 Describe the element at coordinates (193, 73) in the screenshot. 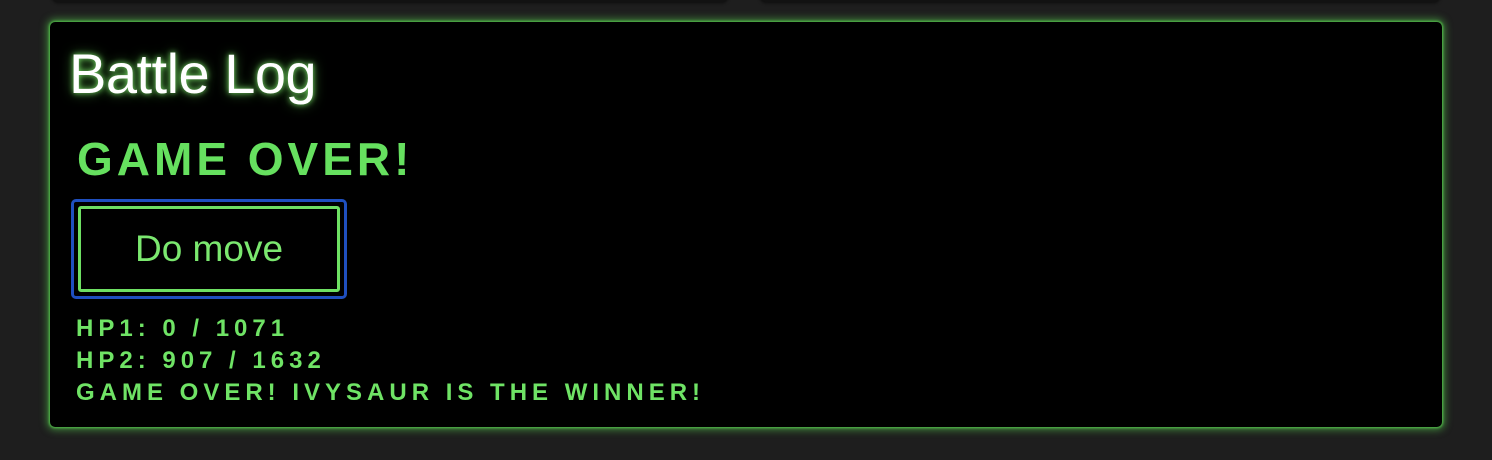

I see `panel-title: Battle Log` at that location.